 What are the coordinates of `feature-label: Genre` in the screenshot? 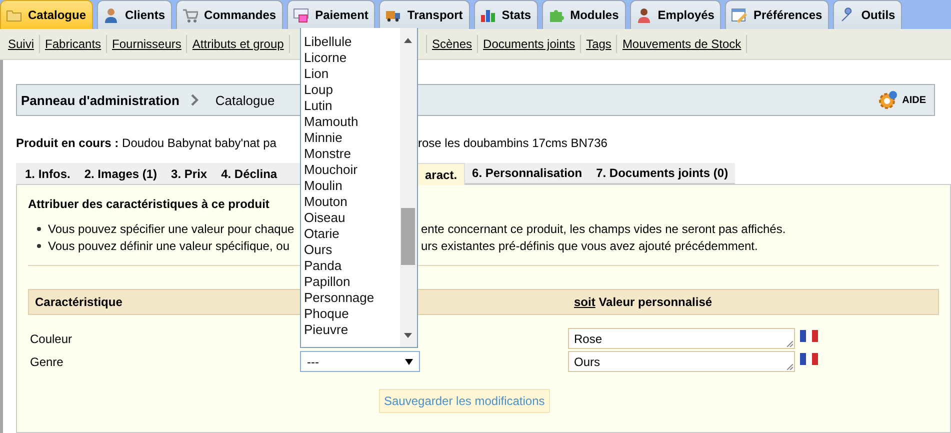 It's located at (46, 361).